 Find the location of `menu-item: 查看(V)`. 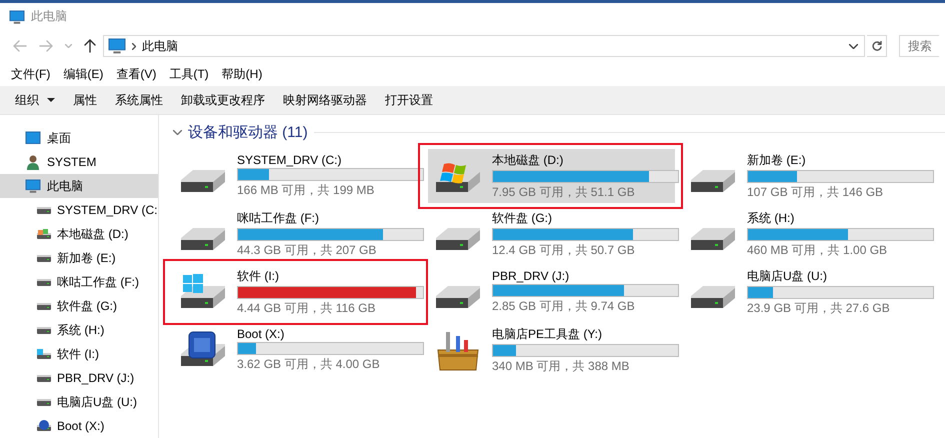

menu-item: 查看(V) is located at coordinates (136, 74).